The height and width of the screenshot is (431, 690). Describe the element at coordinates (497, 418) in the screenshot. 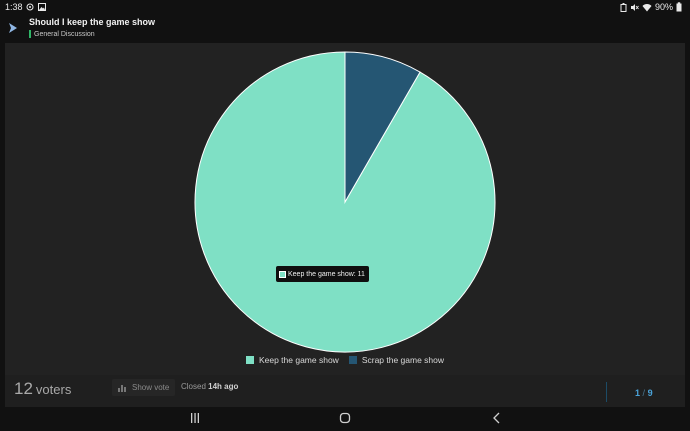

I see `back-icon` at that location.